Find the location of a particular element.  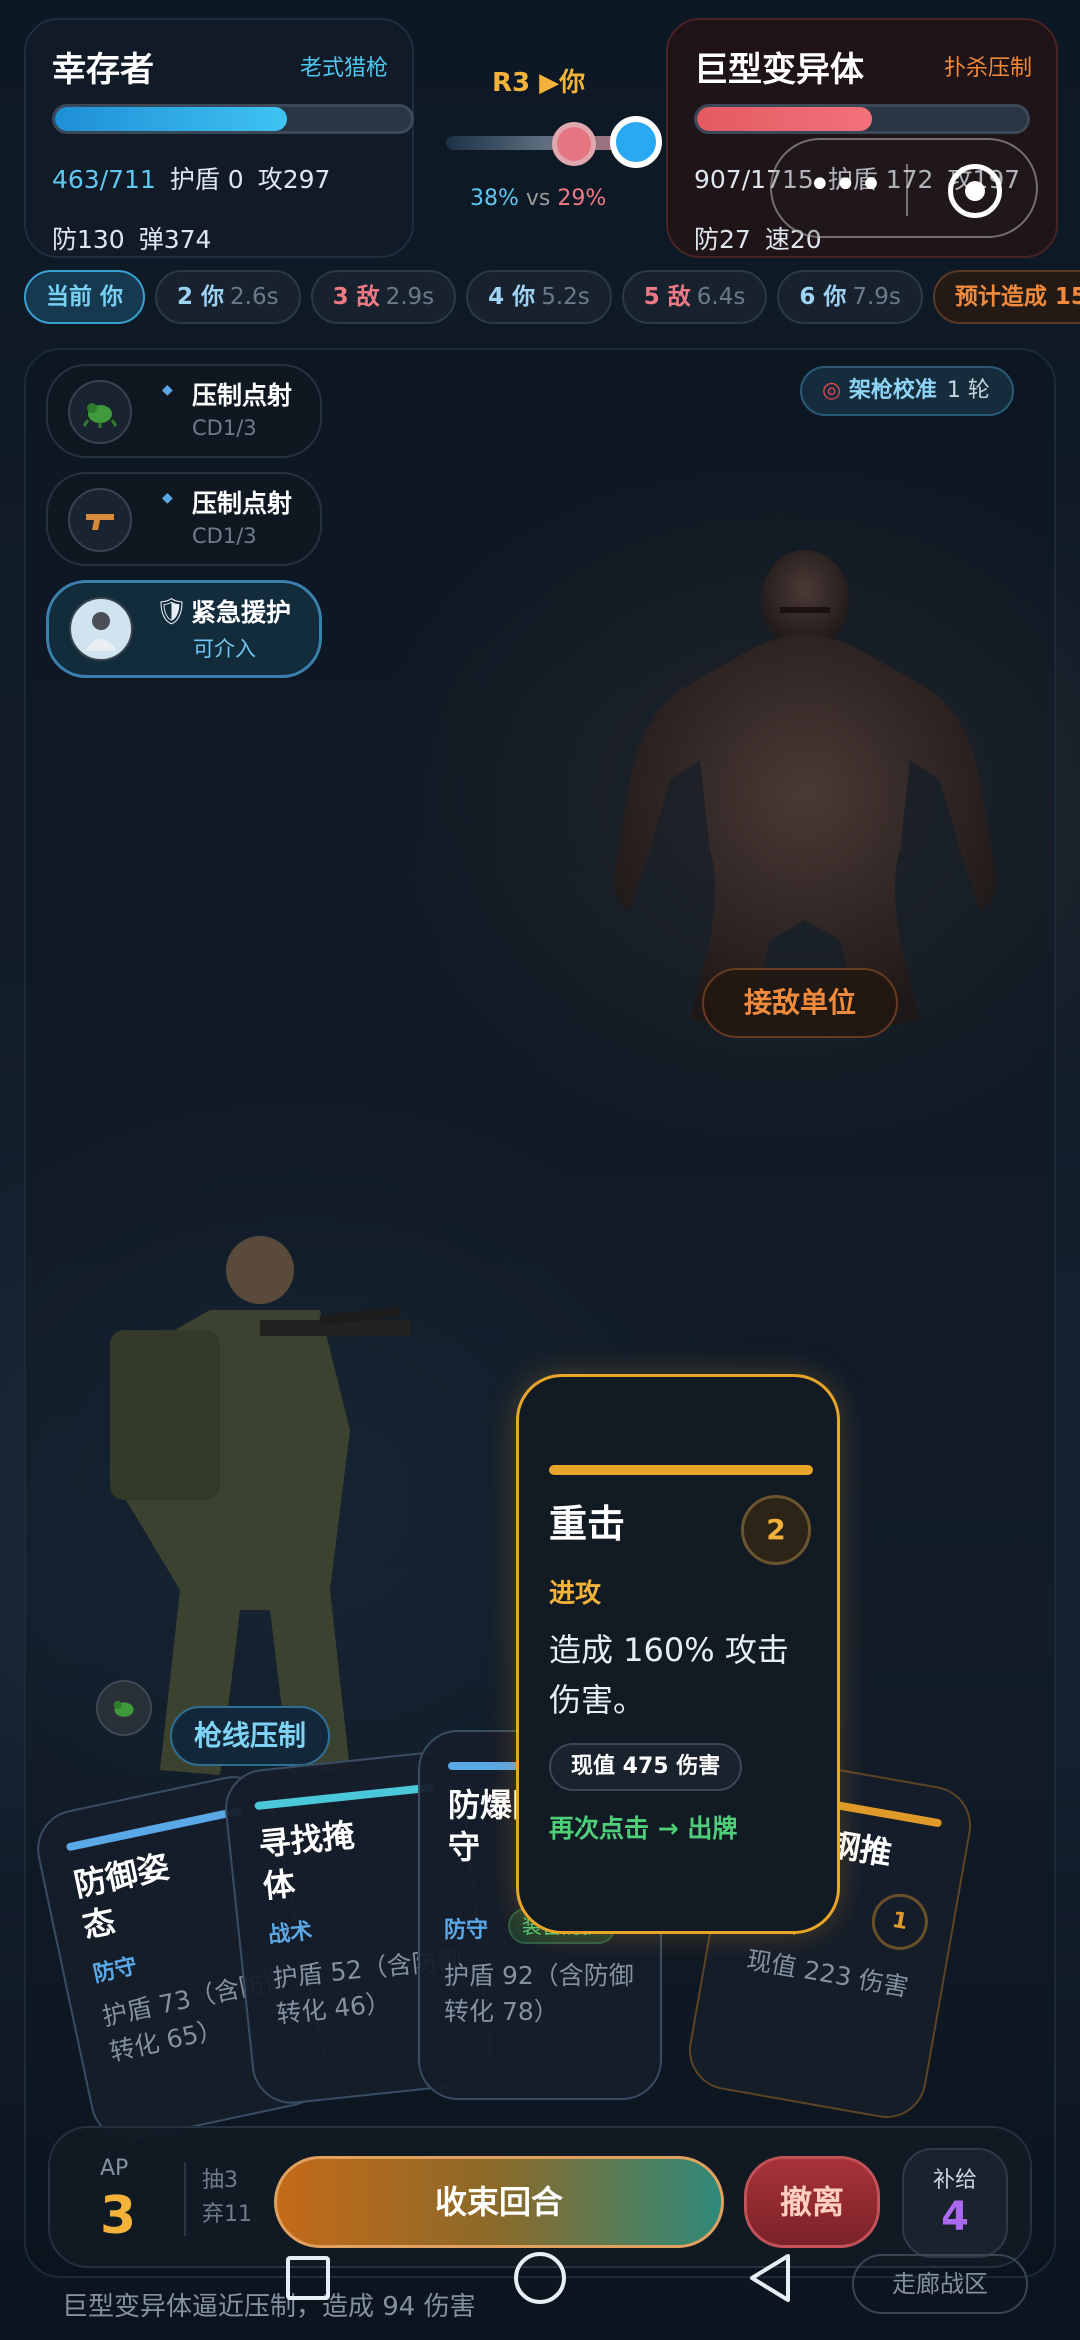

player-hp-bar is located at coordinates (233, 119).